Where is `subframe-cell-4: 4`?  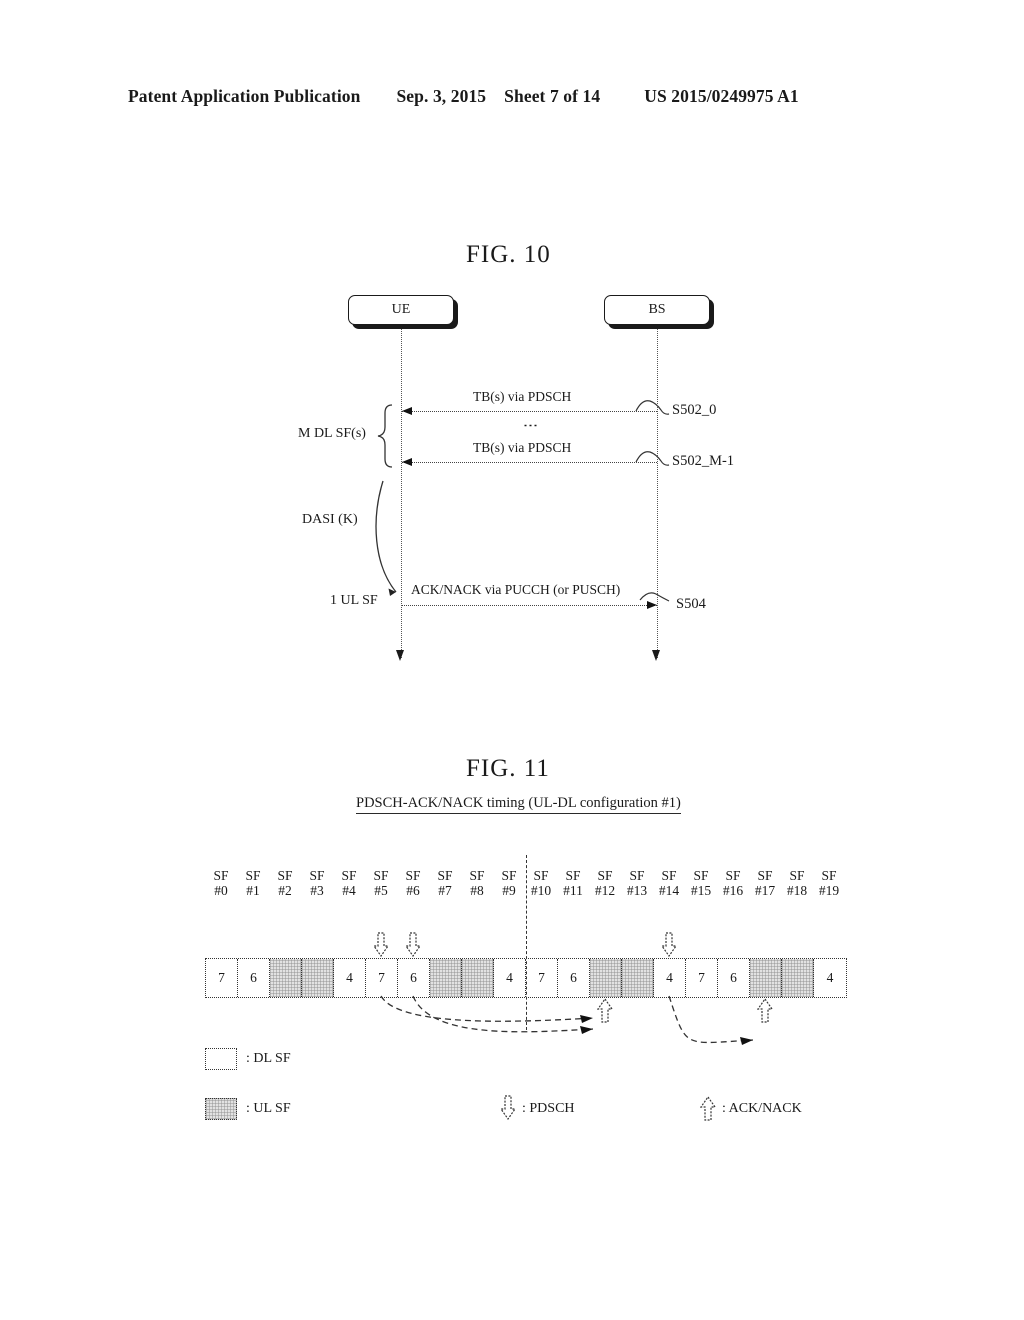
subframe-cell-4: 4 is located at coordinates (350, 978).